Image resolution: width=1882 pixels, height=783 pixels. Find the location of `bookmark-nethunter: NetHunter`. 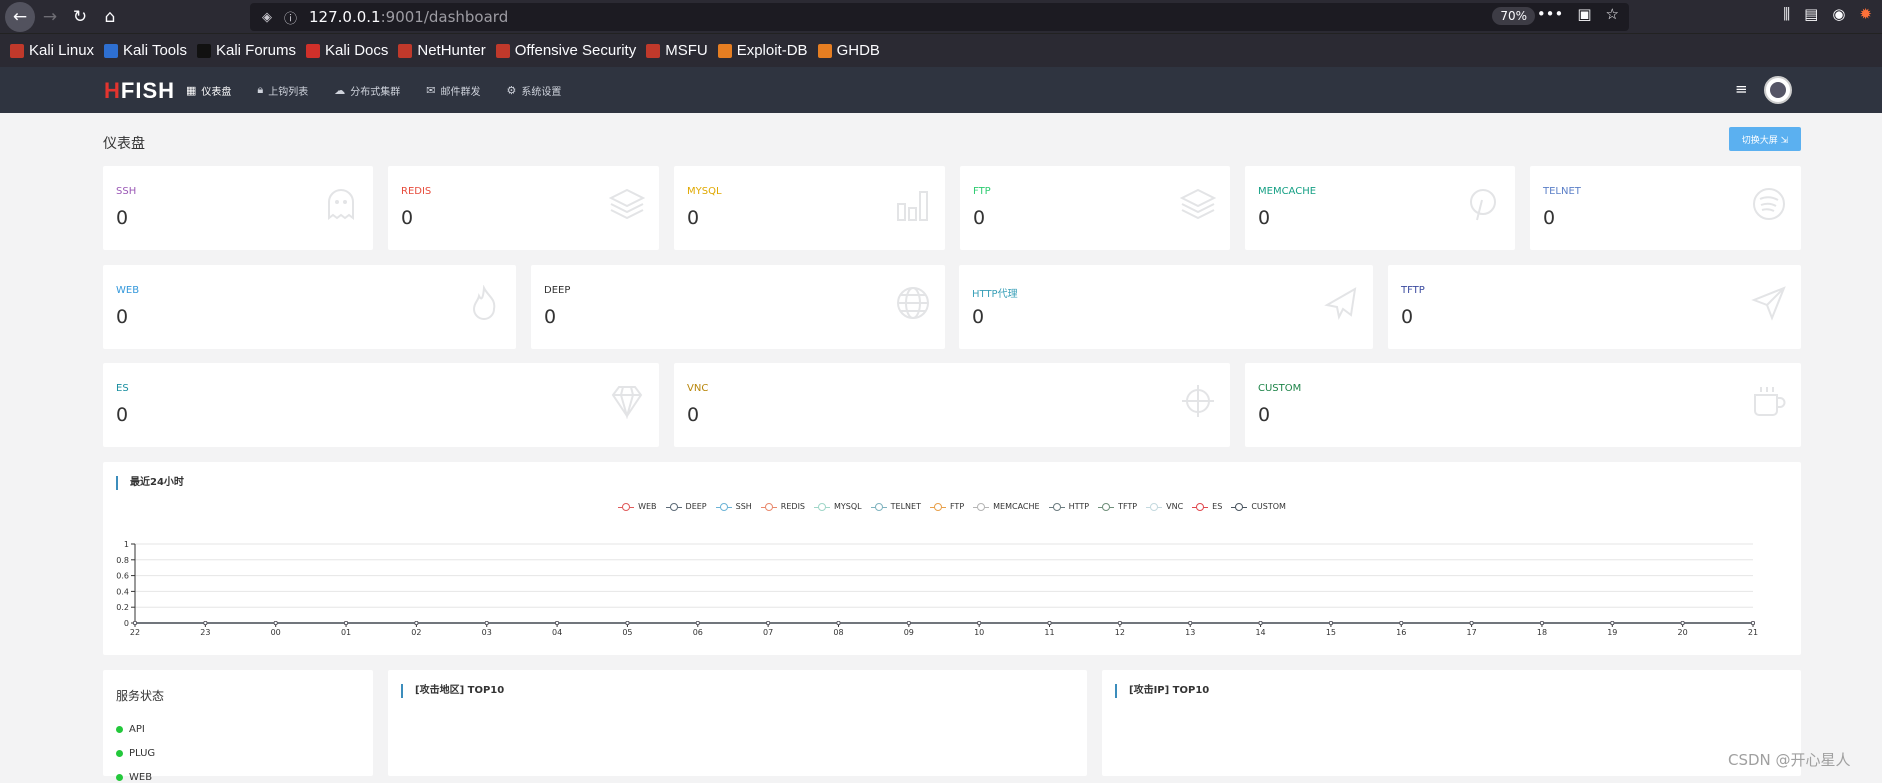

bookmark-nethunter: NetHunter is located at coordinates (442, 50).